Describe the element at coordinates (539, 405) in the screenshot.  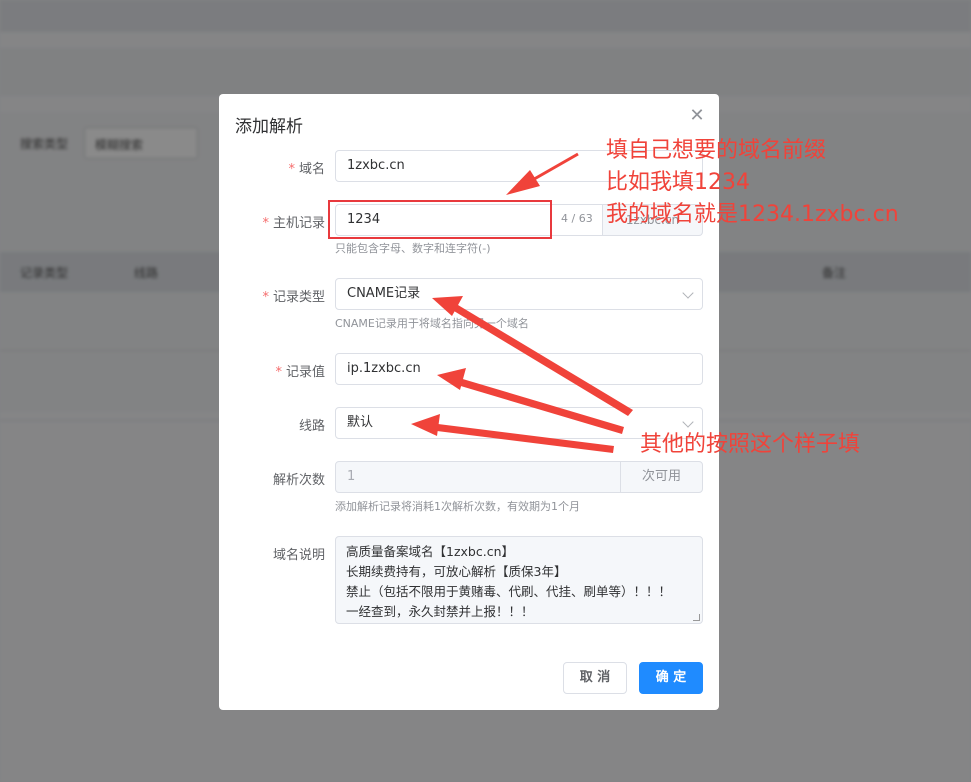
I see `arrow-to-value` at that location.